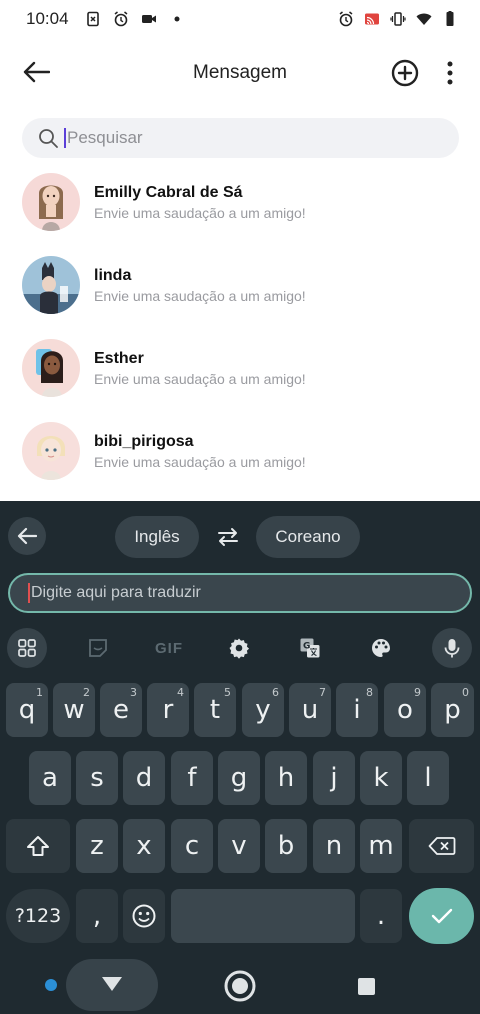 The image size is (480, 1014). I want to click on key-i: i8, so click(357, 710).